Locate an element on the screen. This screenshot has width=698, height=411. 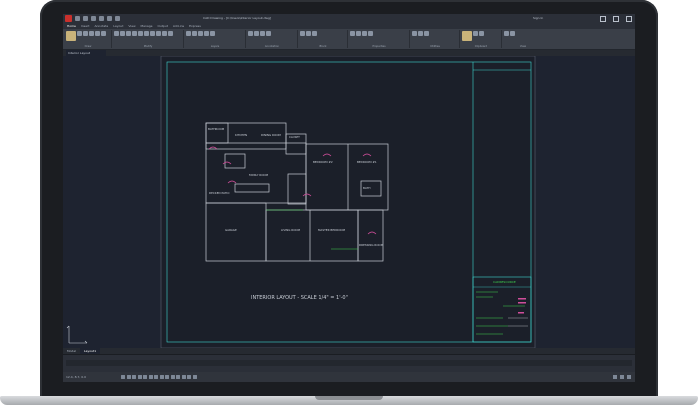
fullscreen-icon is located at coordinates (615, 377).